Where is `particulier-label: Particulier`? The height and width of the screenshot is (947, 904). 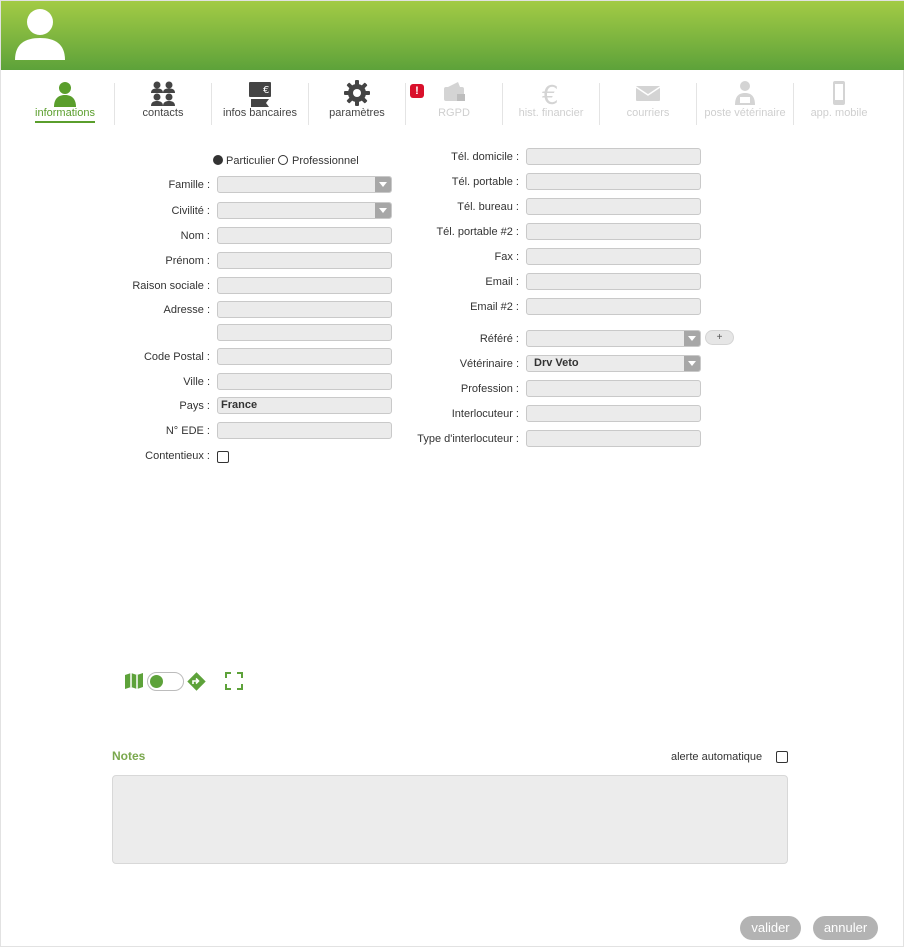
particulier-label: Particulier is located at coordinates (250, 161).